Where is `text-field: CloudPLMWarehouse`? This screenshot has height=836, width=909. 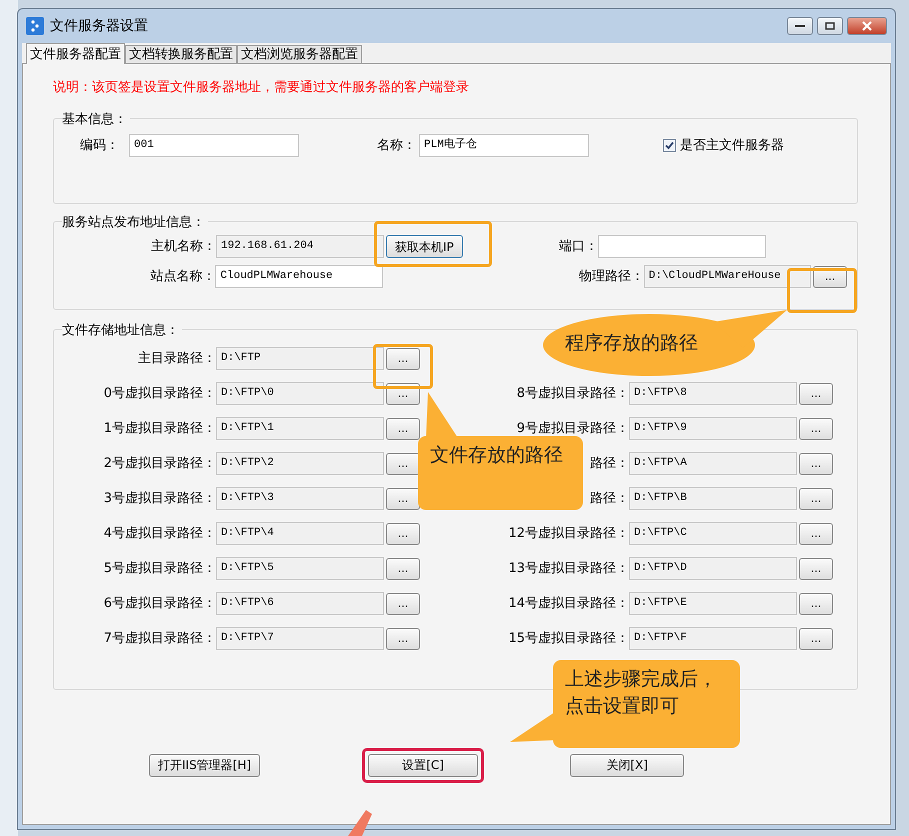
text-field: CloudPLMWarehouse is located at coordinates (299, 276).